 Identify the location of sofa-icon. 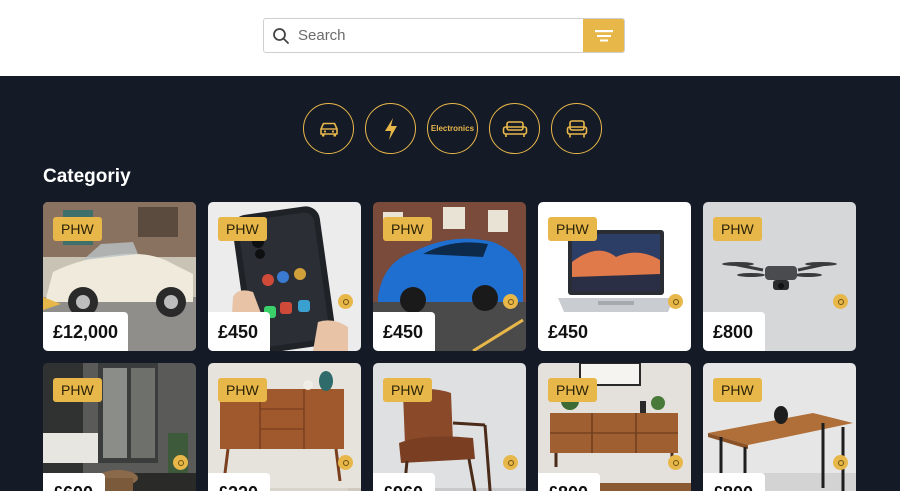
(514, 128).